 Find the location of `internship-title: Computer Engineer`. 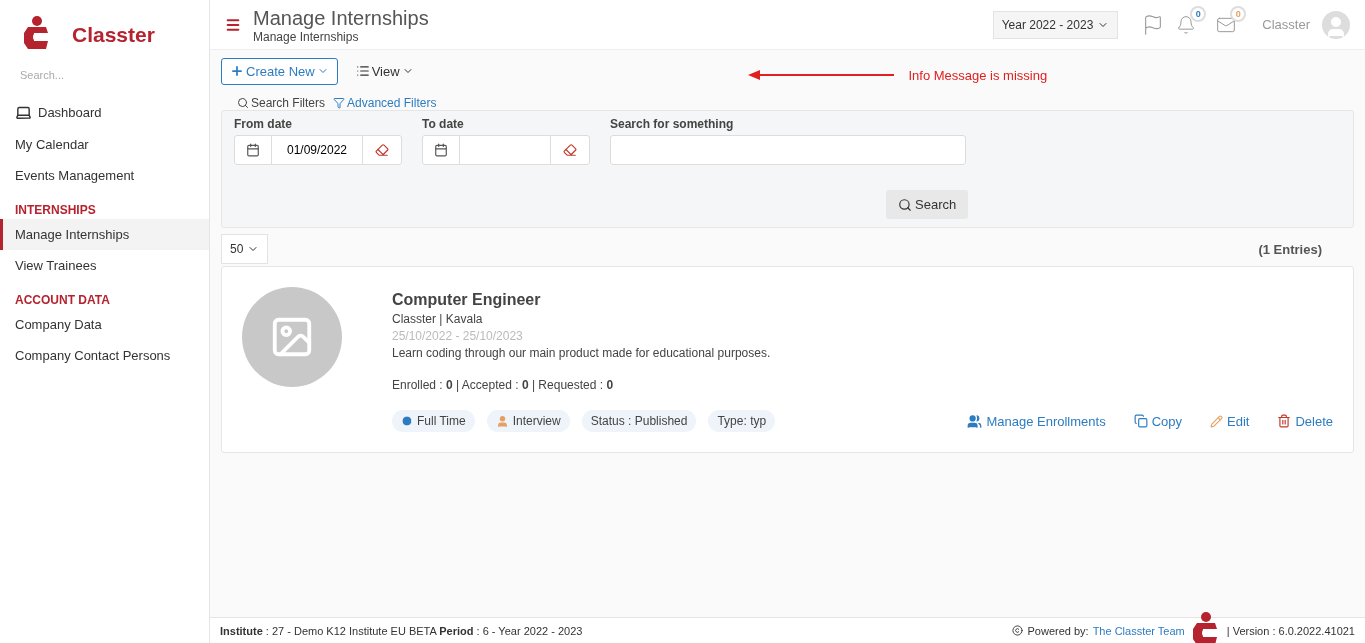

internship-title: Computer Engineer is located at coordinates (467, 300).